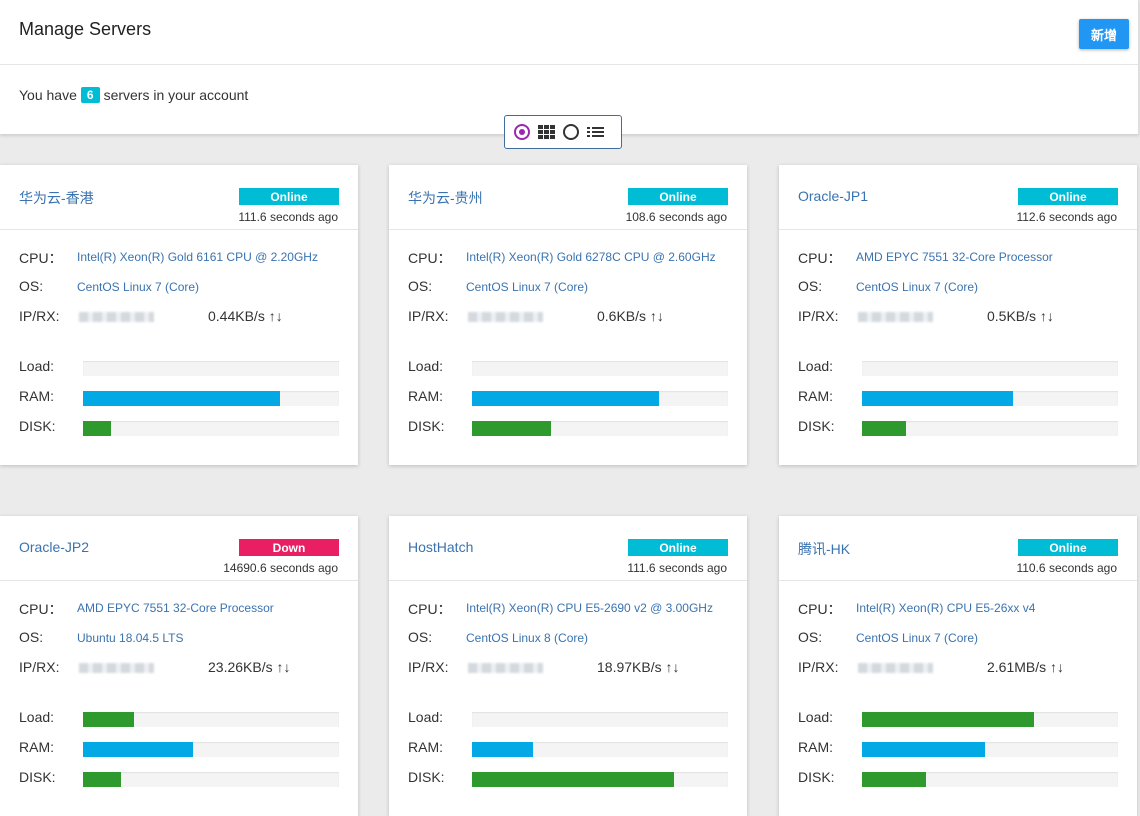  I want to click on rx-rate: 23.26KB/s ↑↓, so click(249, 667).